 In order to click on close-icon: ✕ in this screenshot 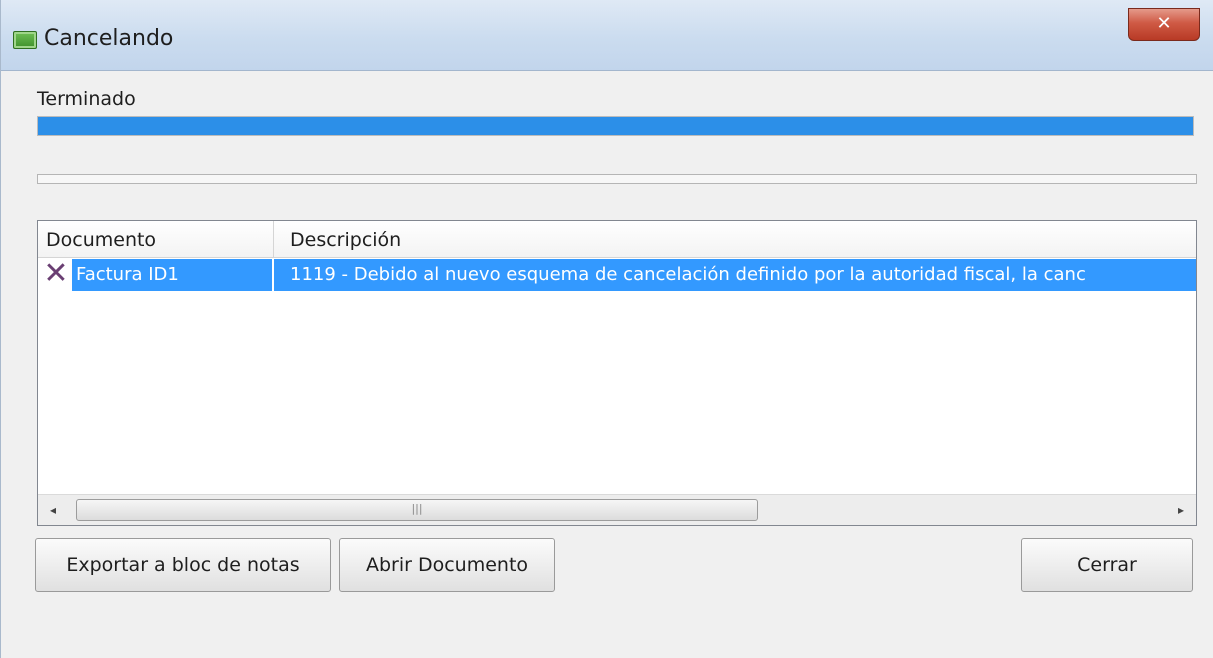, I will do `click(1164, 23)`.